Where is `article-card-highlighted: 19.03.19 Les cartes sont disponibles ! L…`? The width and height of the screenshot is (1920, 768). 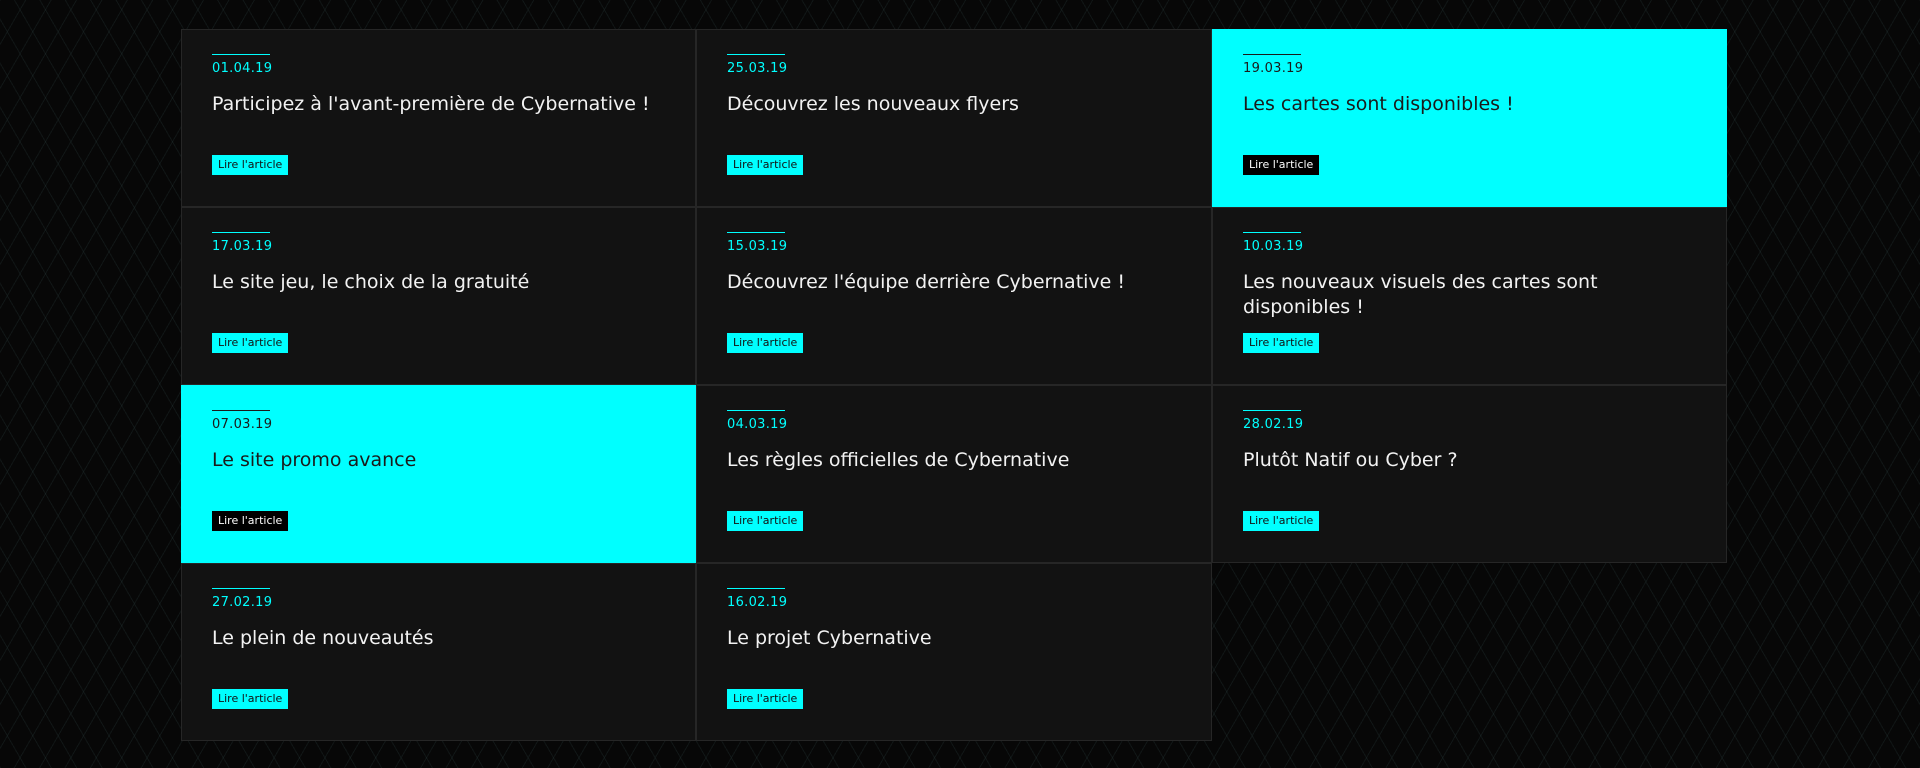 article-card-highlighted: 19.03.19 Les cartes sont disponibles ! L… is located at coordinates (1469, 118).